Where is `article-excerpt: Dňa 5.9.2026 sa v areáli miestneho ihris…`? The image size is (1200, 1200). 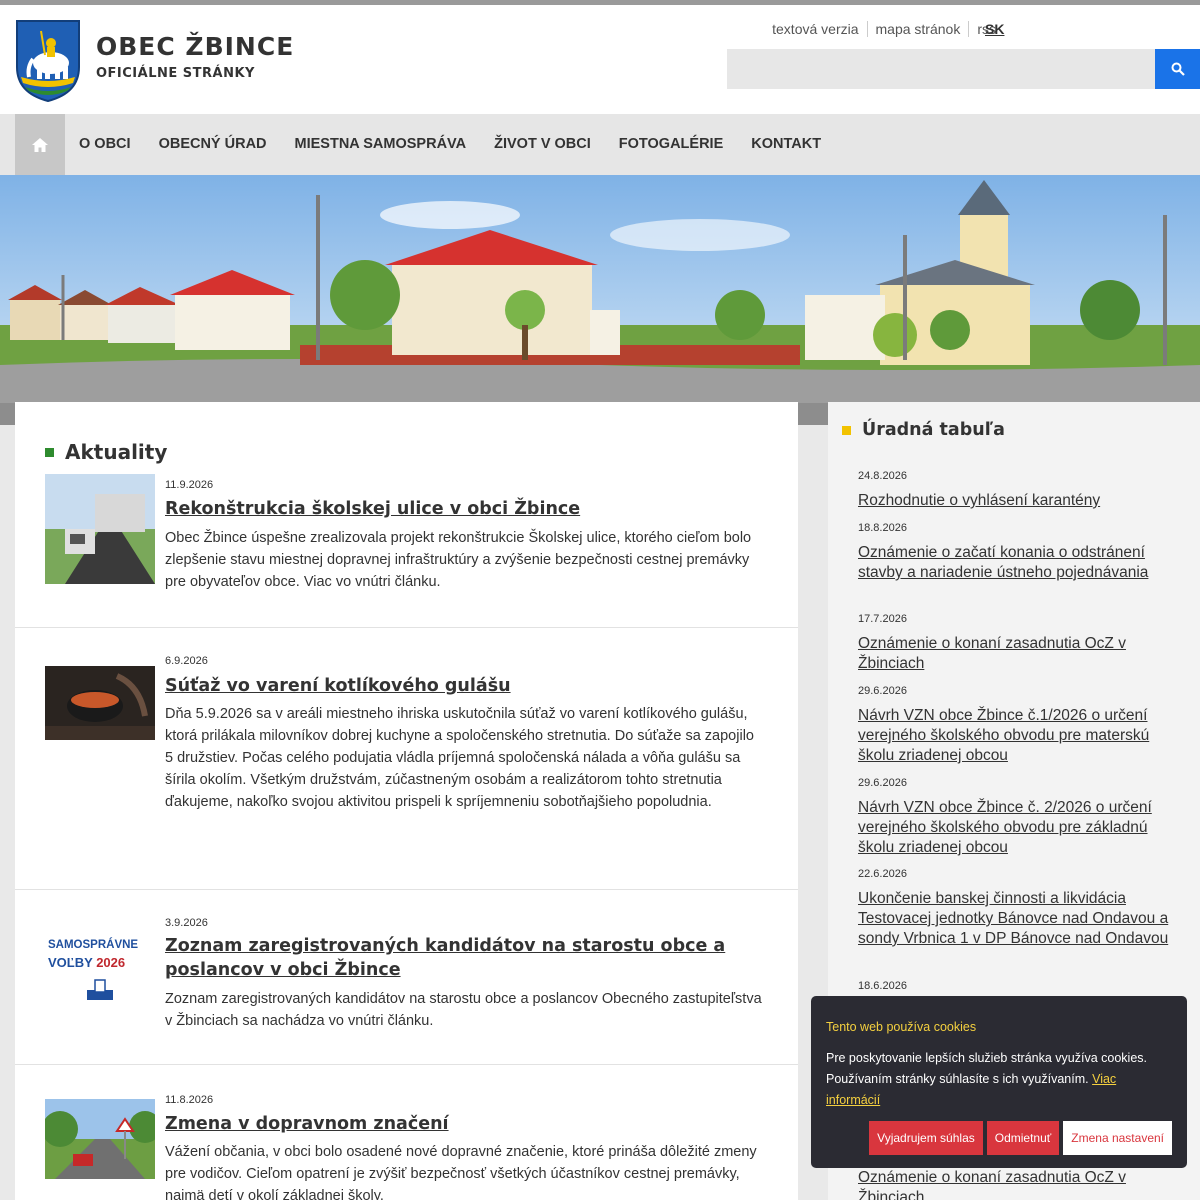
article-excerpt: Dňa 5.9.2026 sa v areáli miestneho ihris… is located at coordinates (459, 758).